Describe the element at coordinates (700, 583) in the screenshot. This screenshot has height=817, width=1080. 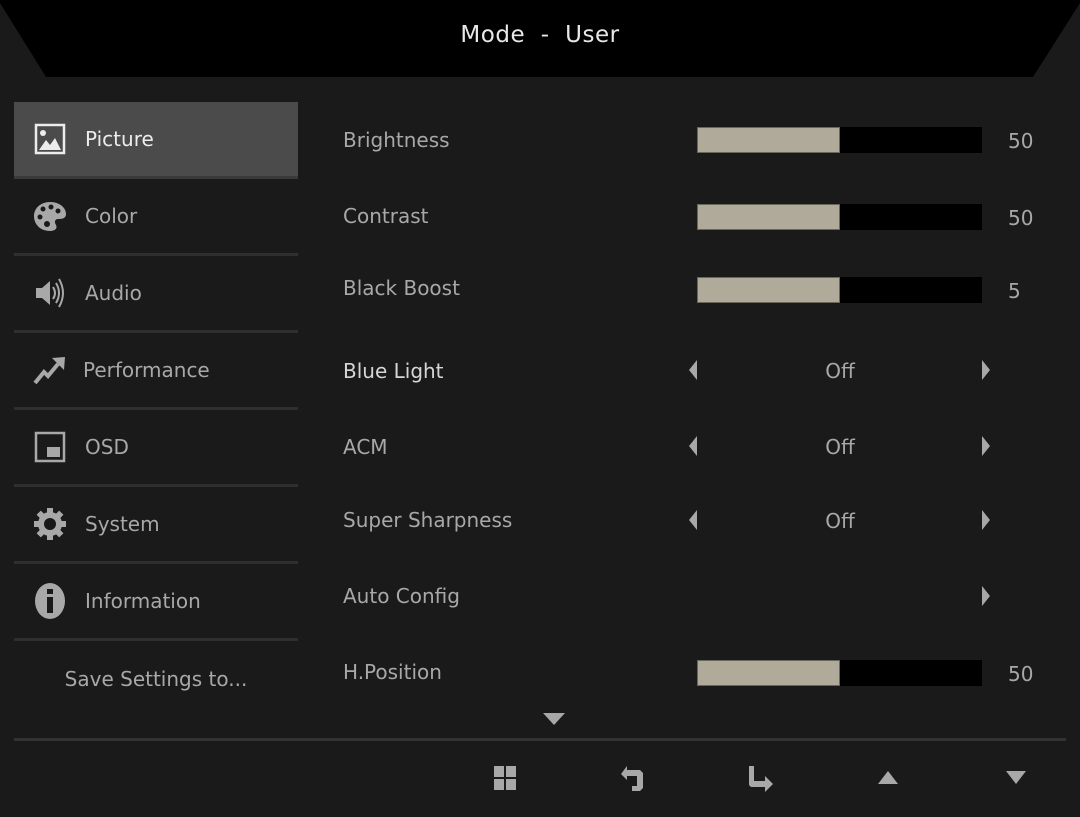
I see `setting-auto-config: Auto Config` at that location.